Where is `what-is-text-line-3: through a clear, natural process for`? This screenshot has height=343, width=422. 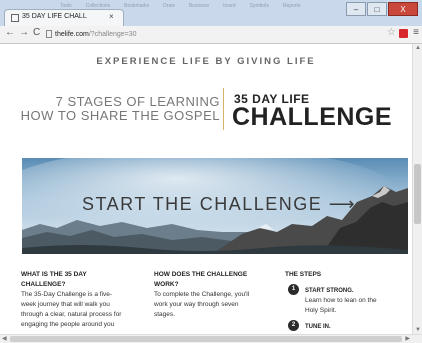
what-is-text-line-3: through a clear, natural process for is located at coordinates (71, 314).